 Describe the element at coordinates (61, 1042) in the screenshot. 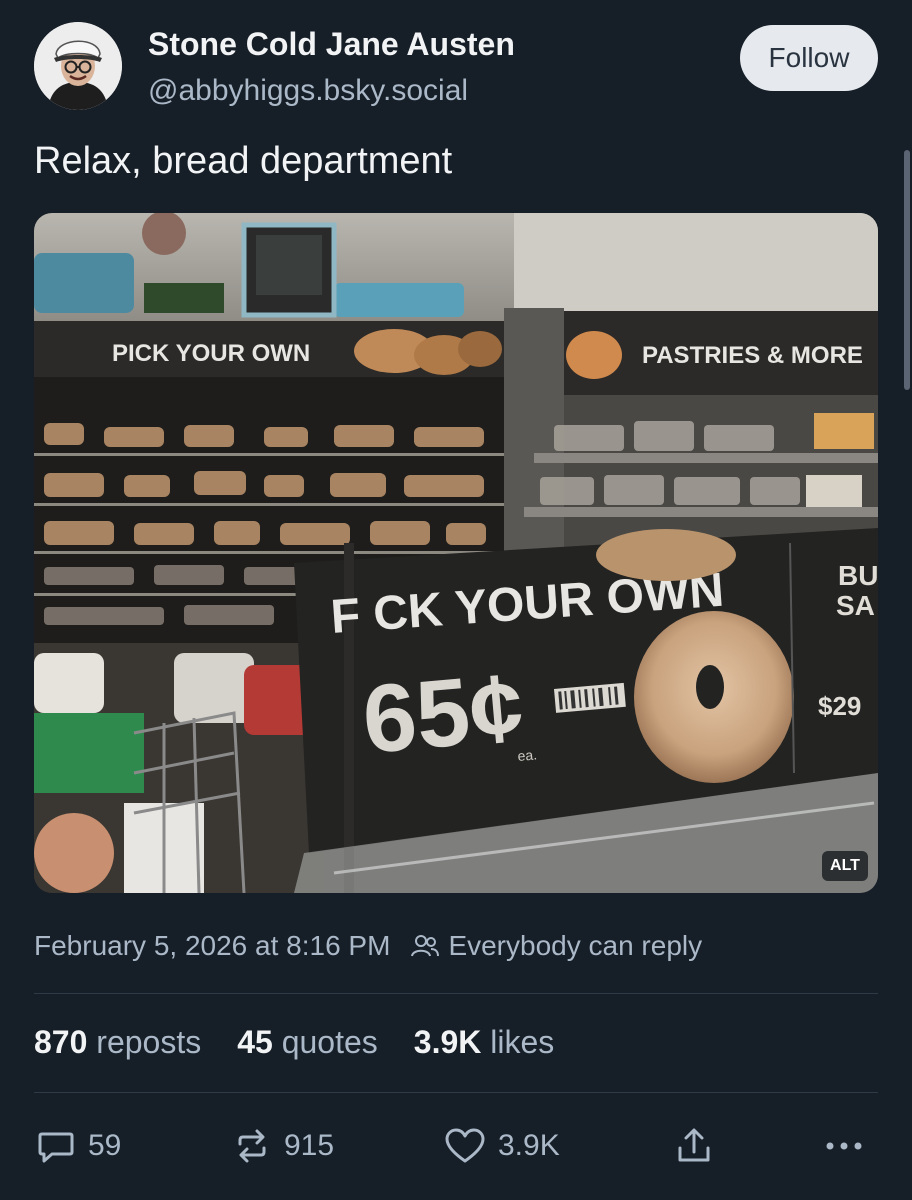

I see `reposts-stat-count: 870` at that location.